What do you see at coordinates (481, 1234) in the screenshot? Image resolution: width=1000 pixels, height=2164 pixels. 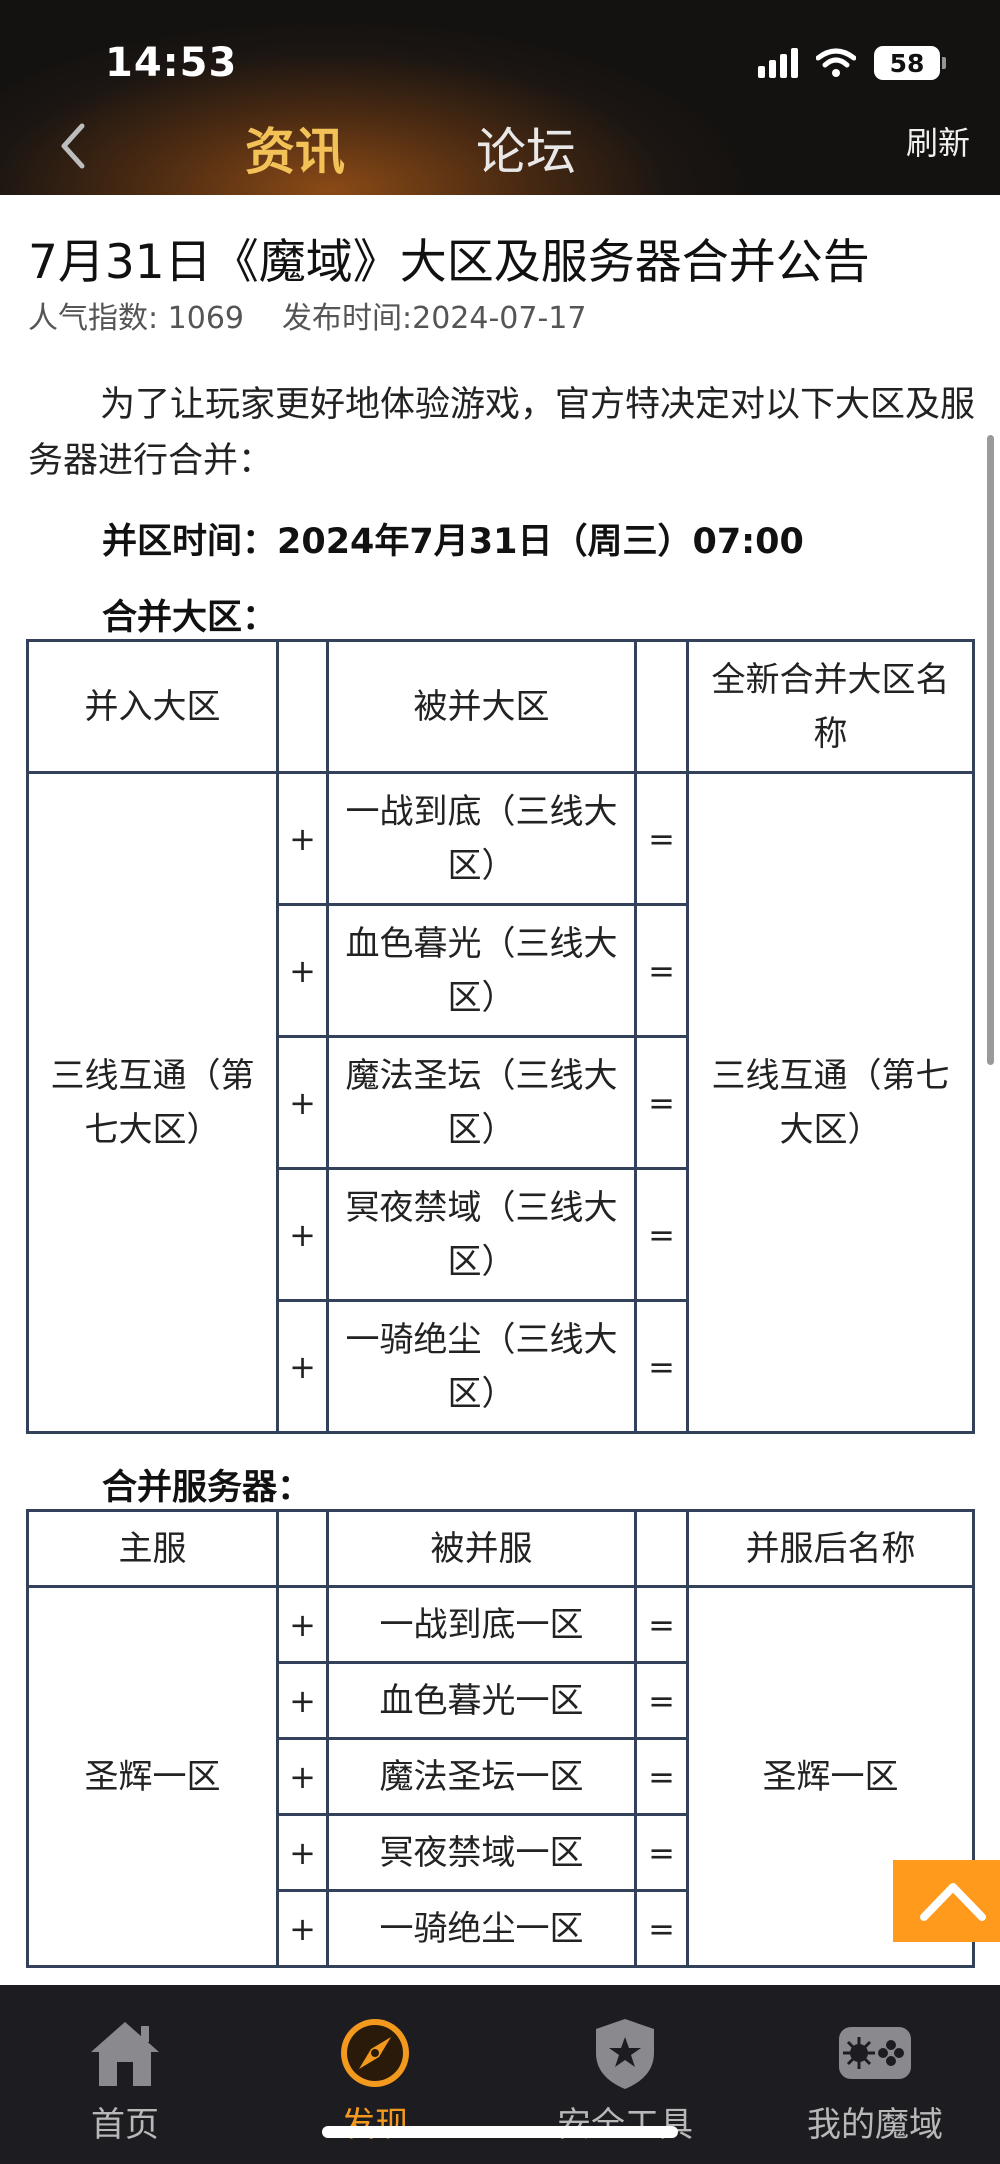 I see `merged-region-cell: 冥夜禁域（三线大区）` at bounding box center [481, 1234].